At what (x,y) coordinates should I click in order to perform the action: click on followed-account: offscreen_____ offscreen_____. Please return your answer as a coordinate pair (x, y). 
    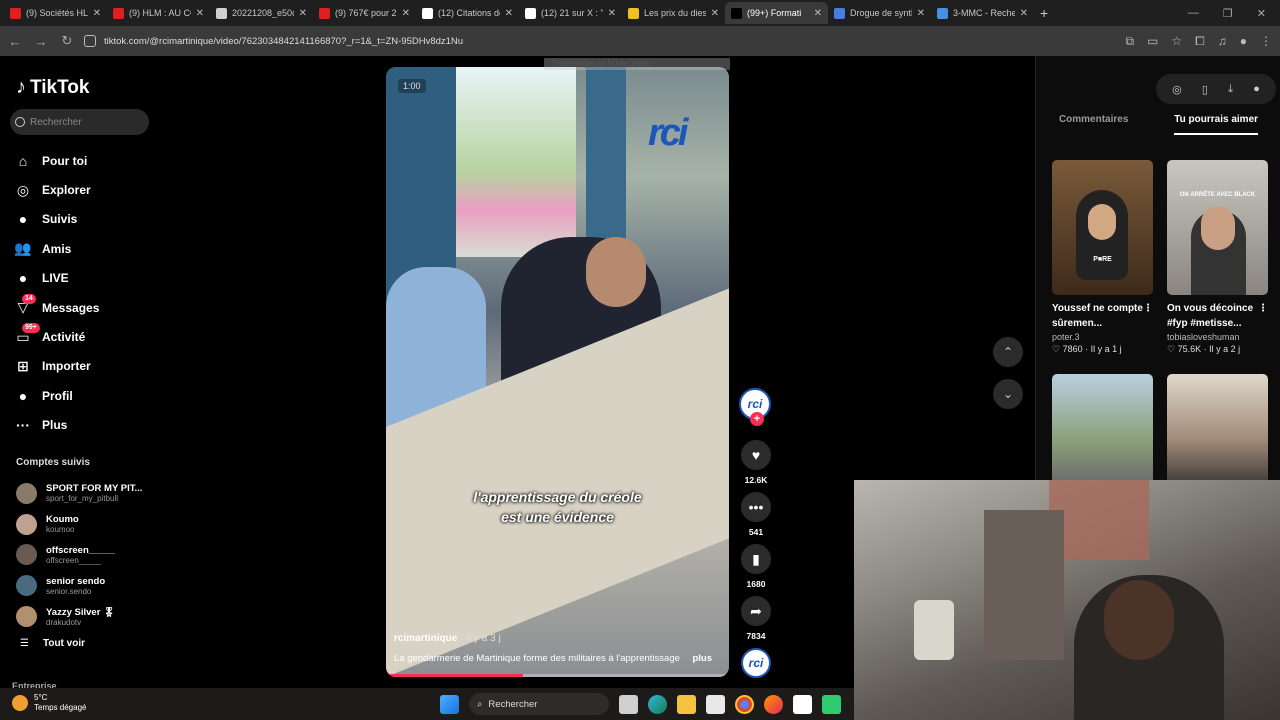
    Looking at the image, I should click on (86, 555).